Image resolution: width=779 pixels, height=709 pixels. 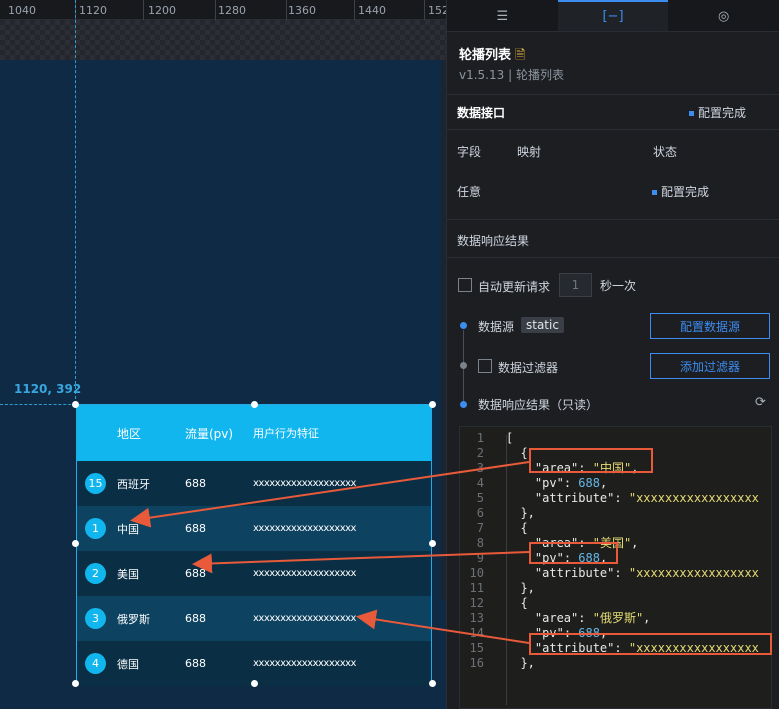 What do you see at coordinates (510, 438) in the screenshot?
I see `code-text: [` at bounding box center [510, 438].